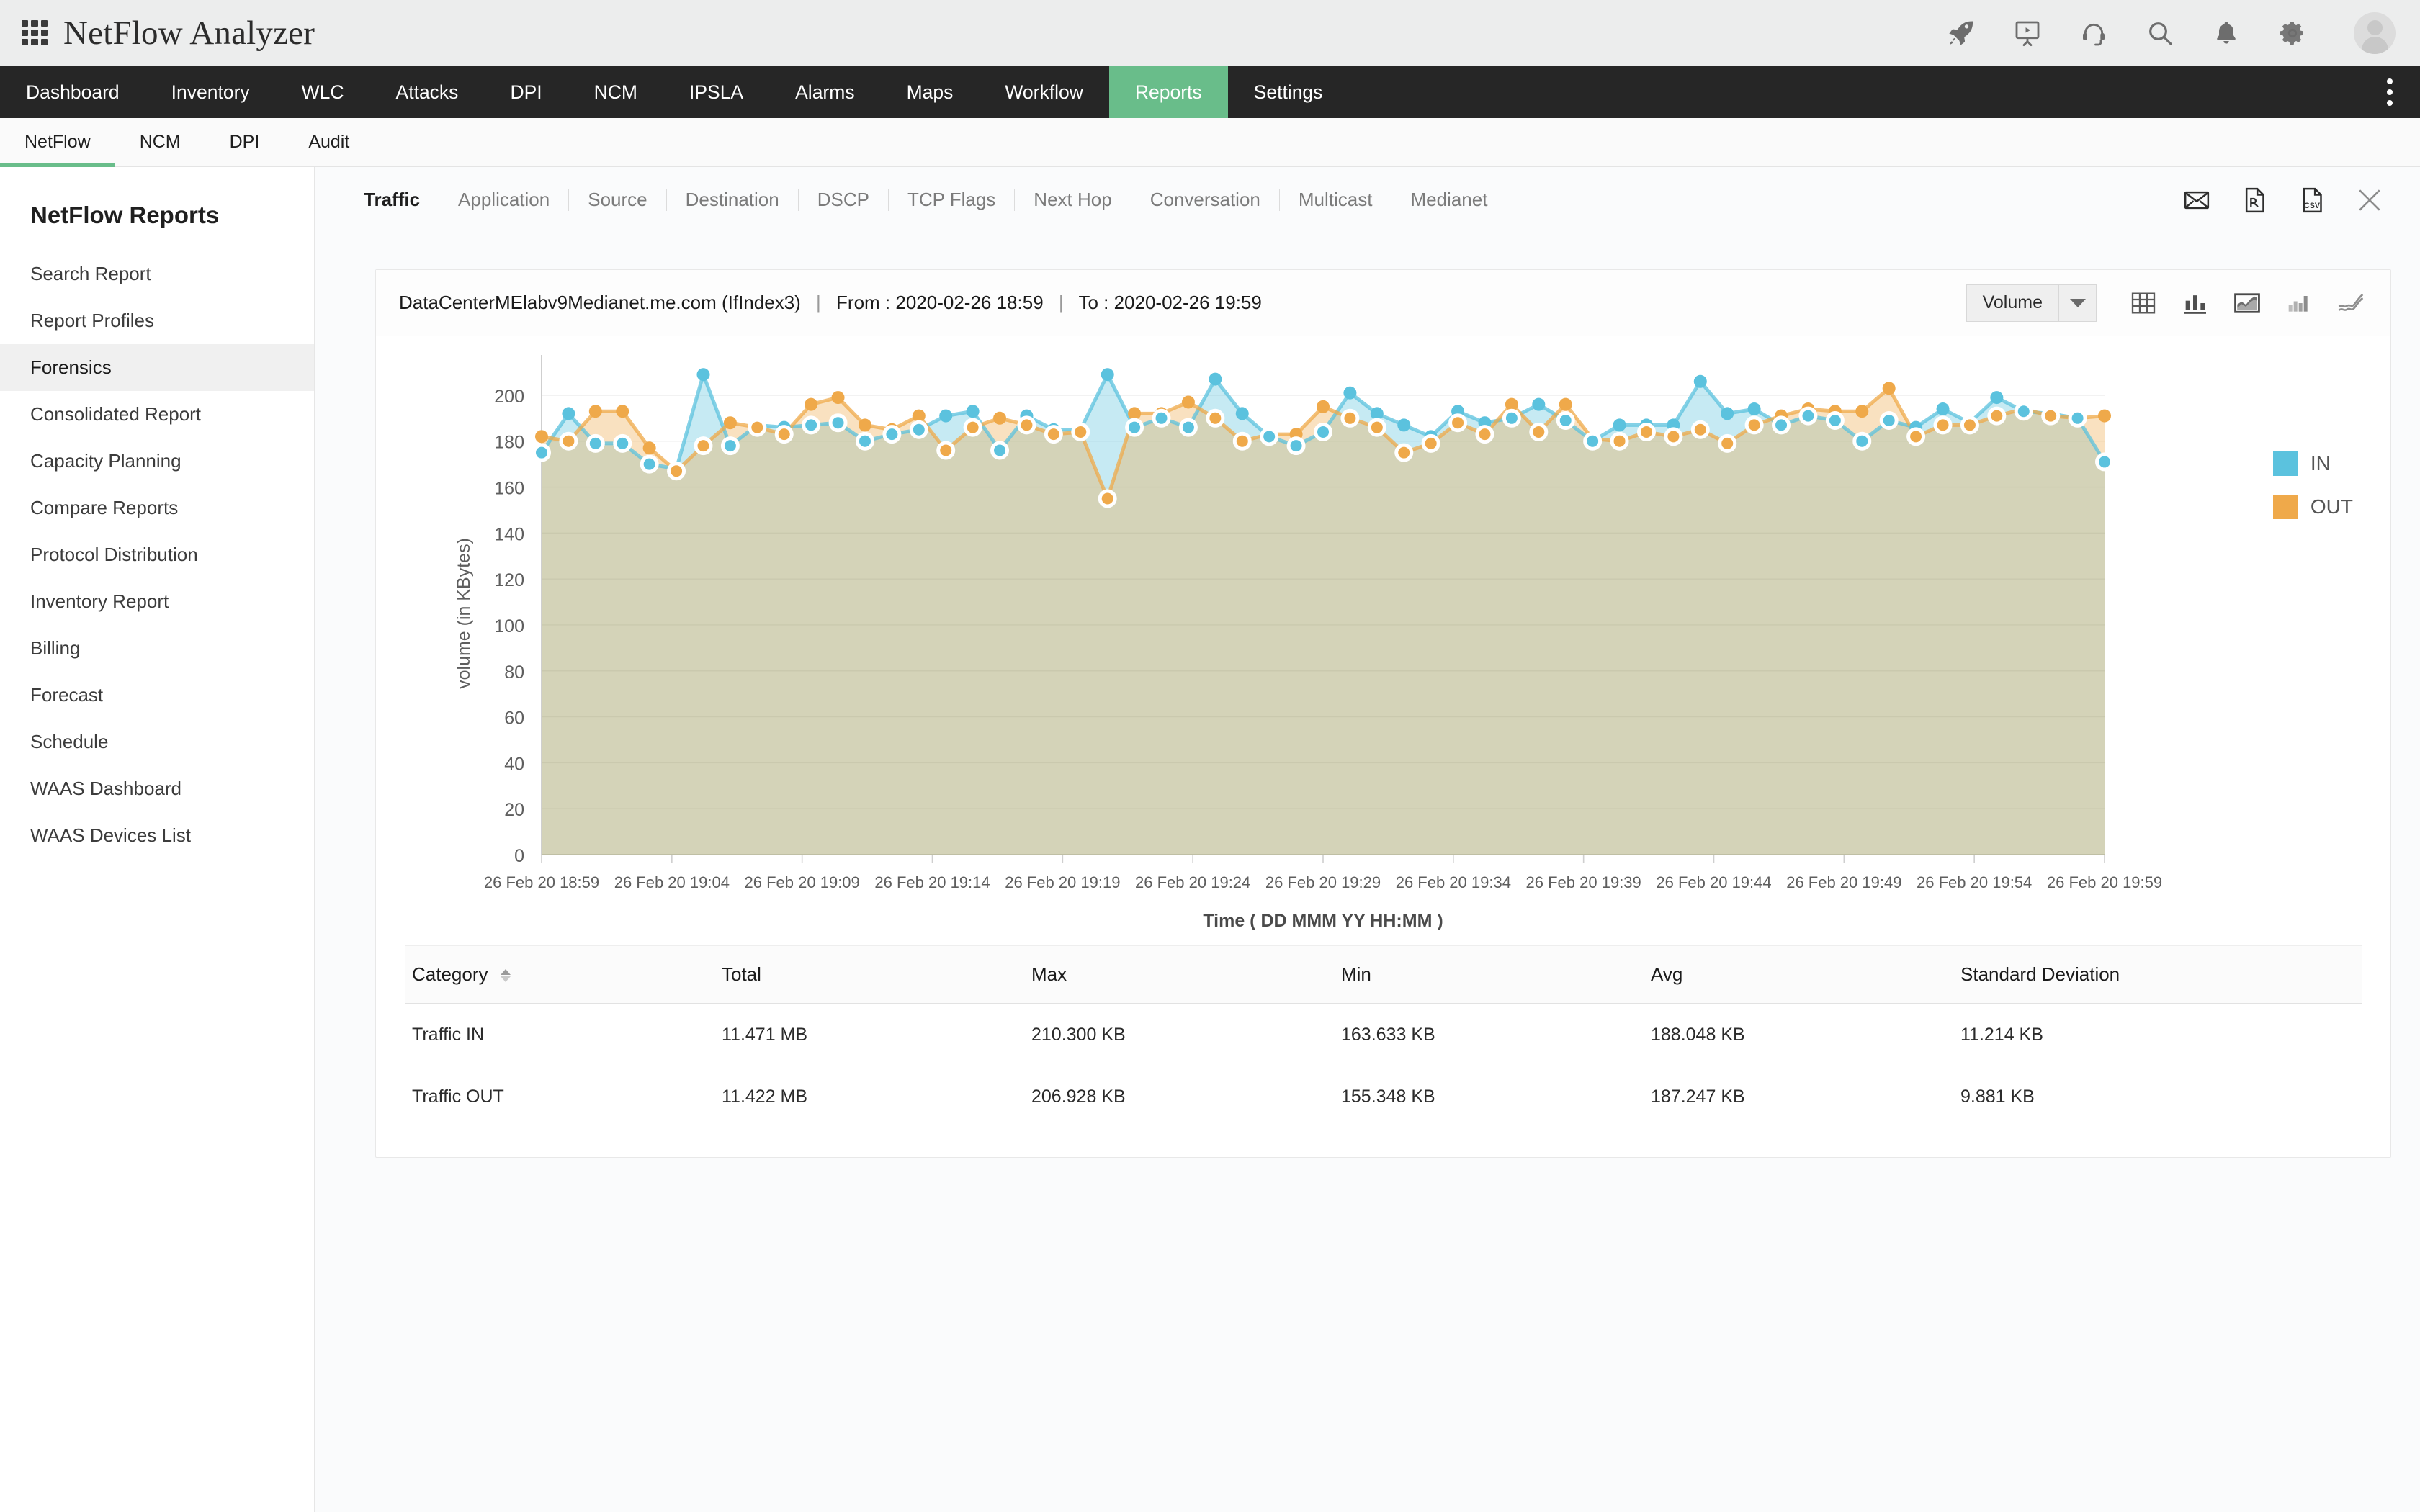  What do you see at coordinates (2094, 33) in the screenshot?
I see `headset-icon` at bounding box center [2094, 33].